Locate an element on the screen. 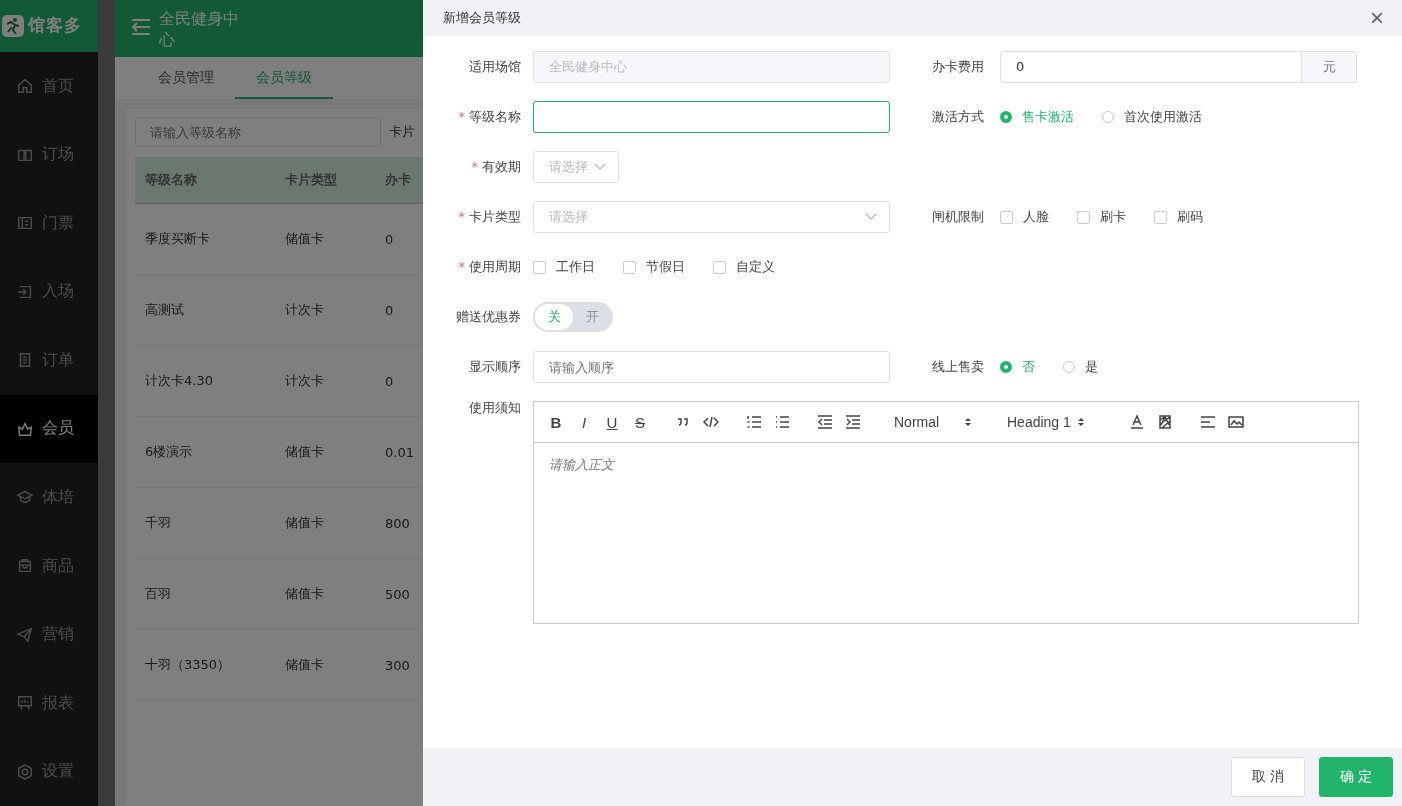  column-header: 卡片类型 is located at coordinates (311, 180).